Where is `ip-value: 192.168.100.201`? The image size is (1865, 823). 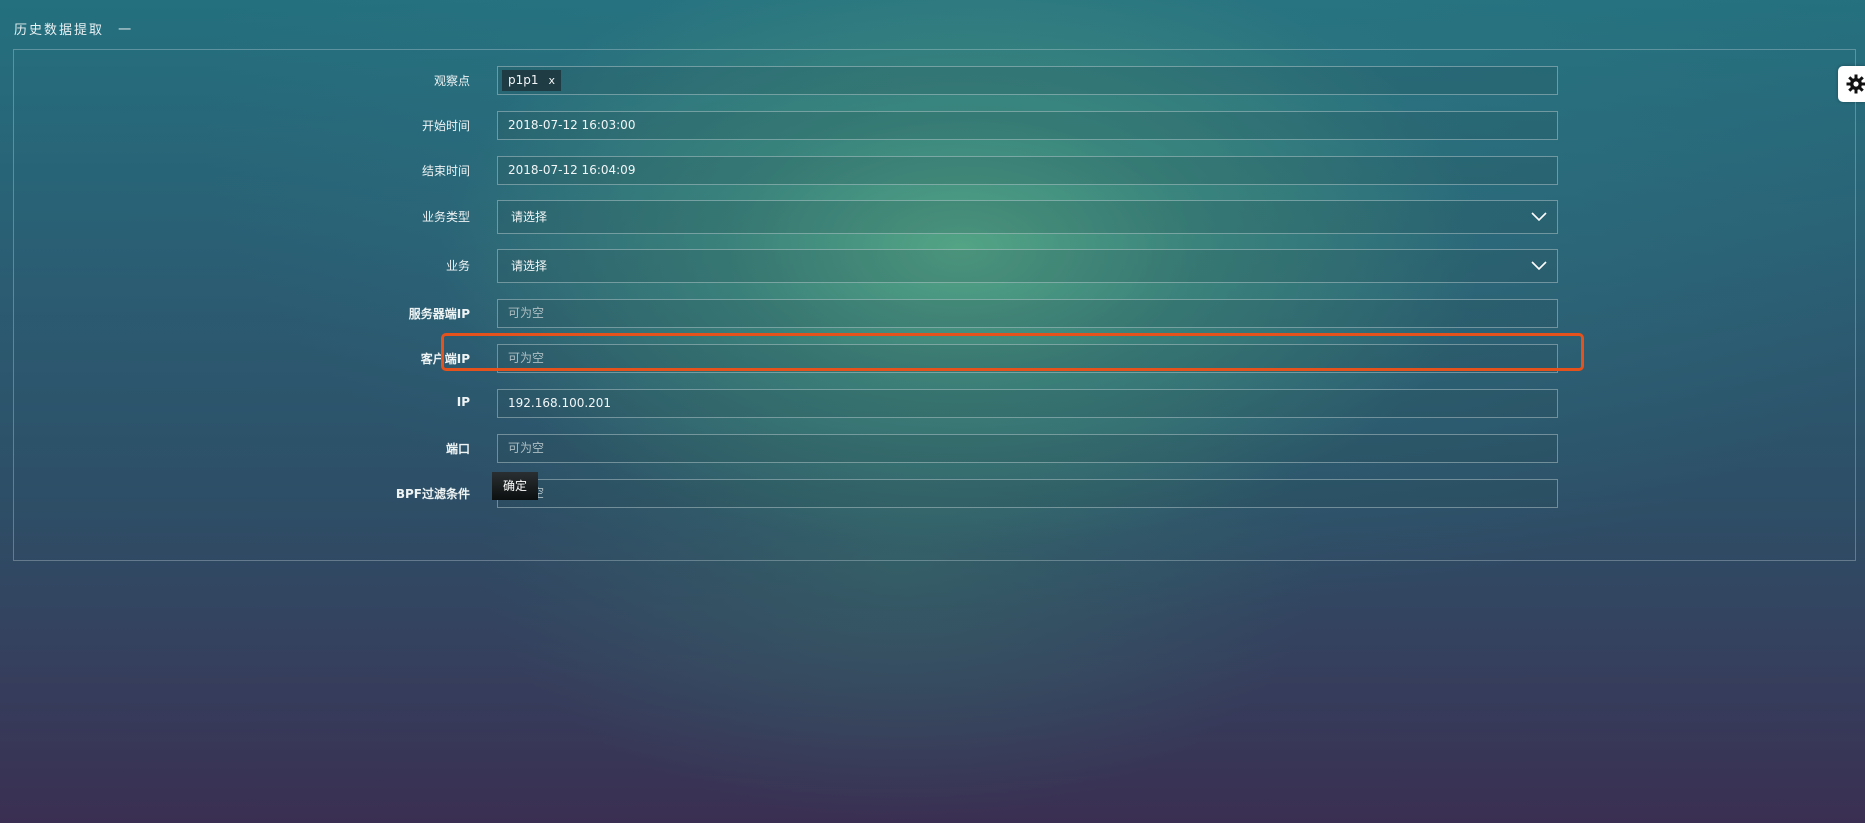
ip-value: 192.168.100.201 is located at coordinates (560, 403).